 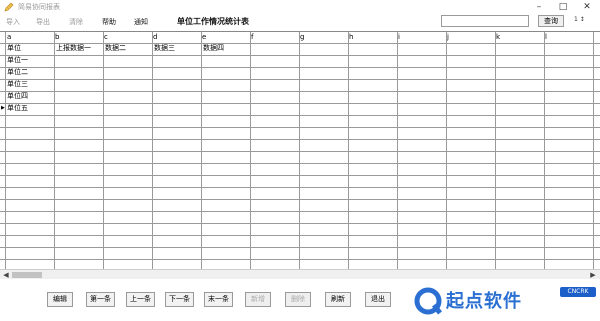 What do you see at coordinates (338, 299) in the screenshot?
I see `refresh-button: 刷新` at bounding box center [338, 299].